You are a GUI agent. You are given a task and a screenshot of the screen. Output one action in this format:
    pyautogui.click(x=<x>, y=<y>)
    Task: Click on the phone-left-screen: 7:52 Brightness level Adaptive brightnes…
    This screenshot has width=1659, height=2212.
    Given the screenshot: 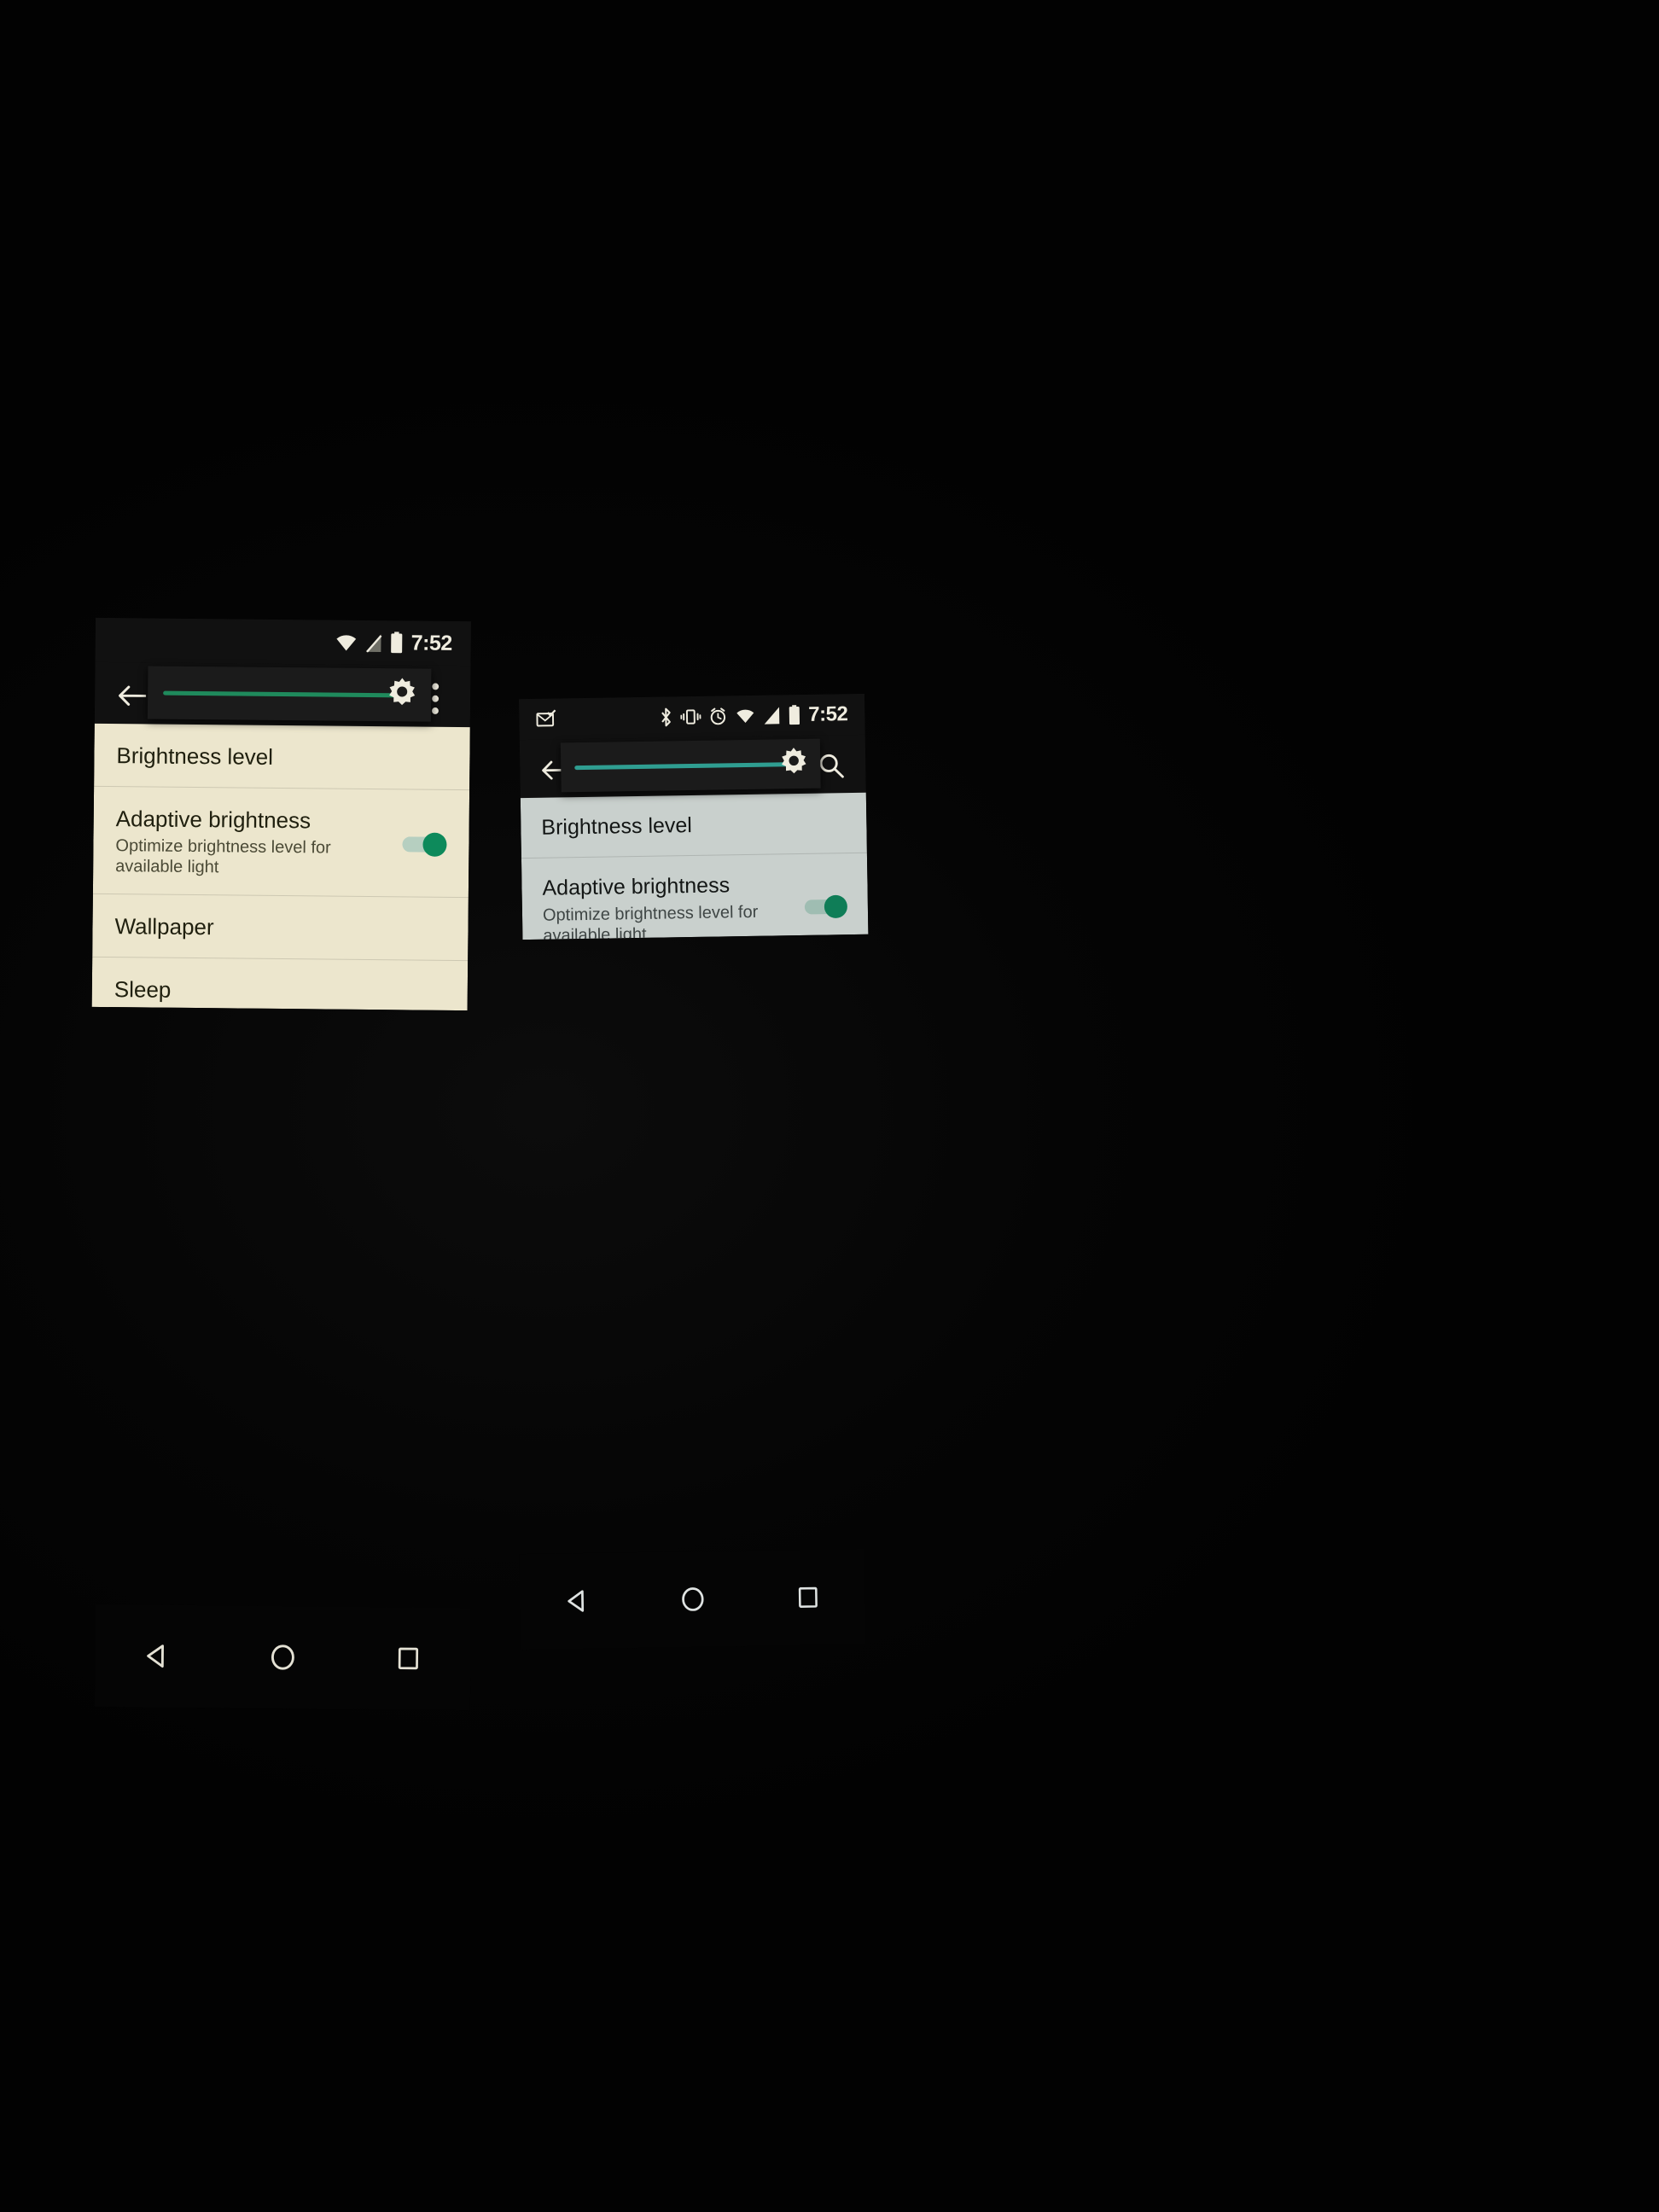 What is the action you would take?
    pyautogui.click(x=281, y=814)
    